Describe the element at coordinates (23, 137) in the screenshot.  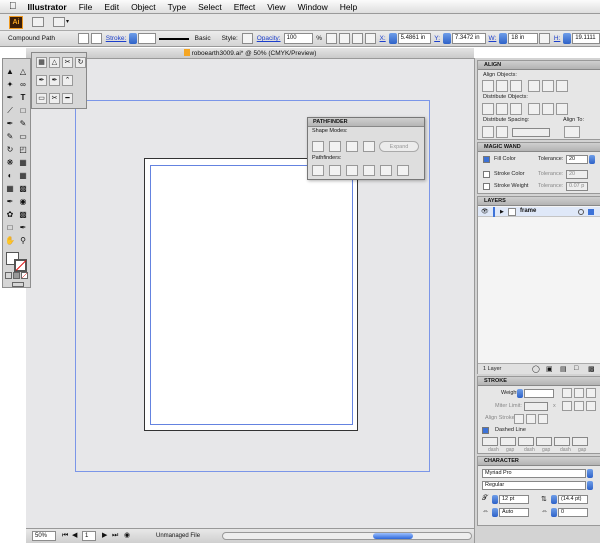
I see `eraser-tool-icon: ▭` at that location.